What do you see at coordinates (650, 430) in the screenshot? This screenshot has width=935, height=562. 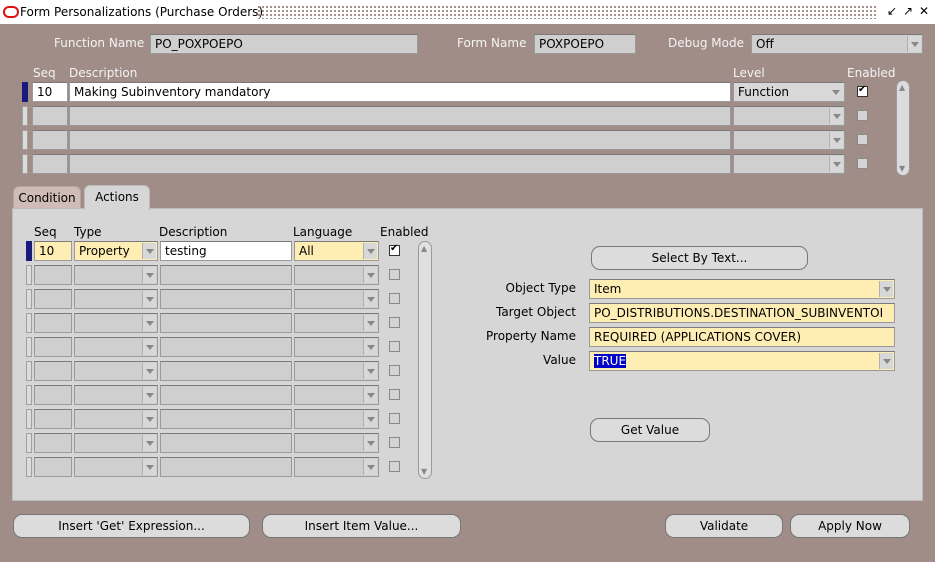 I see `get-value-button: Get Value` at bounding box center [650, 430].